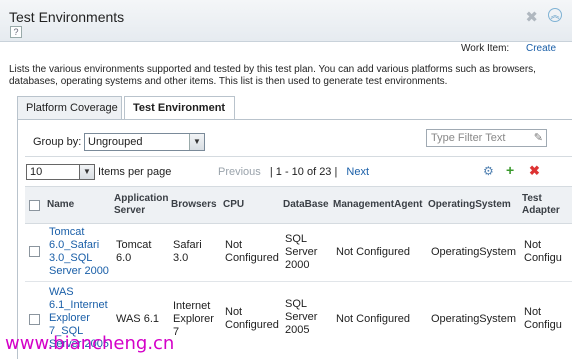  I want to click on column-header-application-server: Application Server, so click(141, 205).